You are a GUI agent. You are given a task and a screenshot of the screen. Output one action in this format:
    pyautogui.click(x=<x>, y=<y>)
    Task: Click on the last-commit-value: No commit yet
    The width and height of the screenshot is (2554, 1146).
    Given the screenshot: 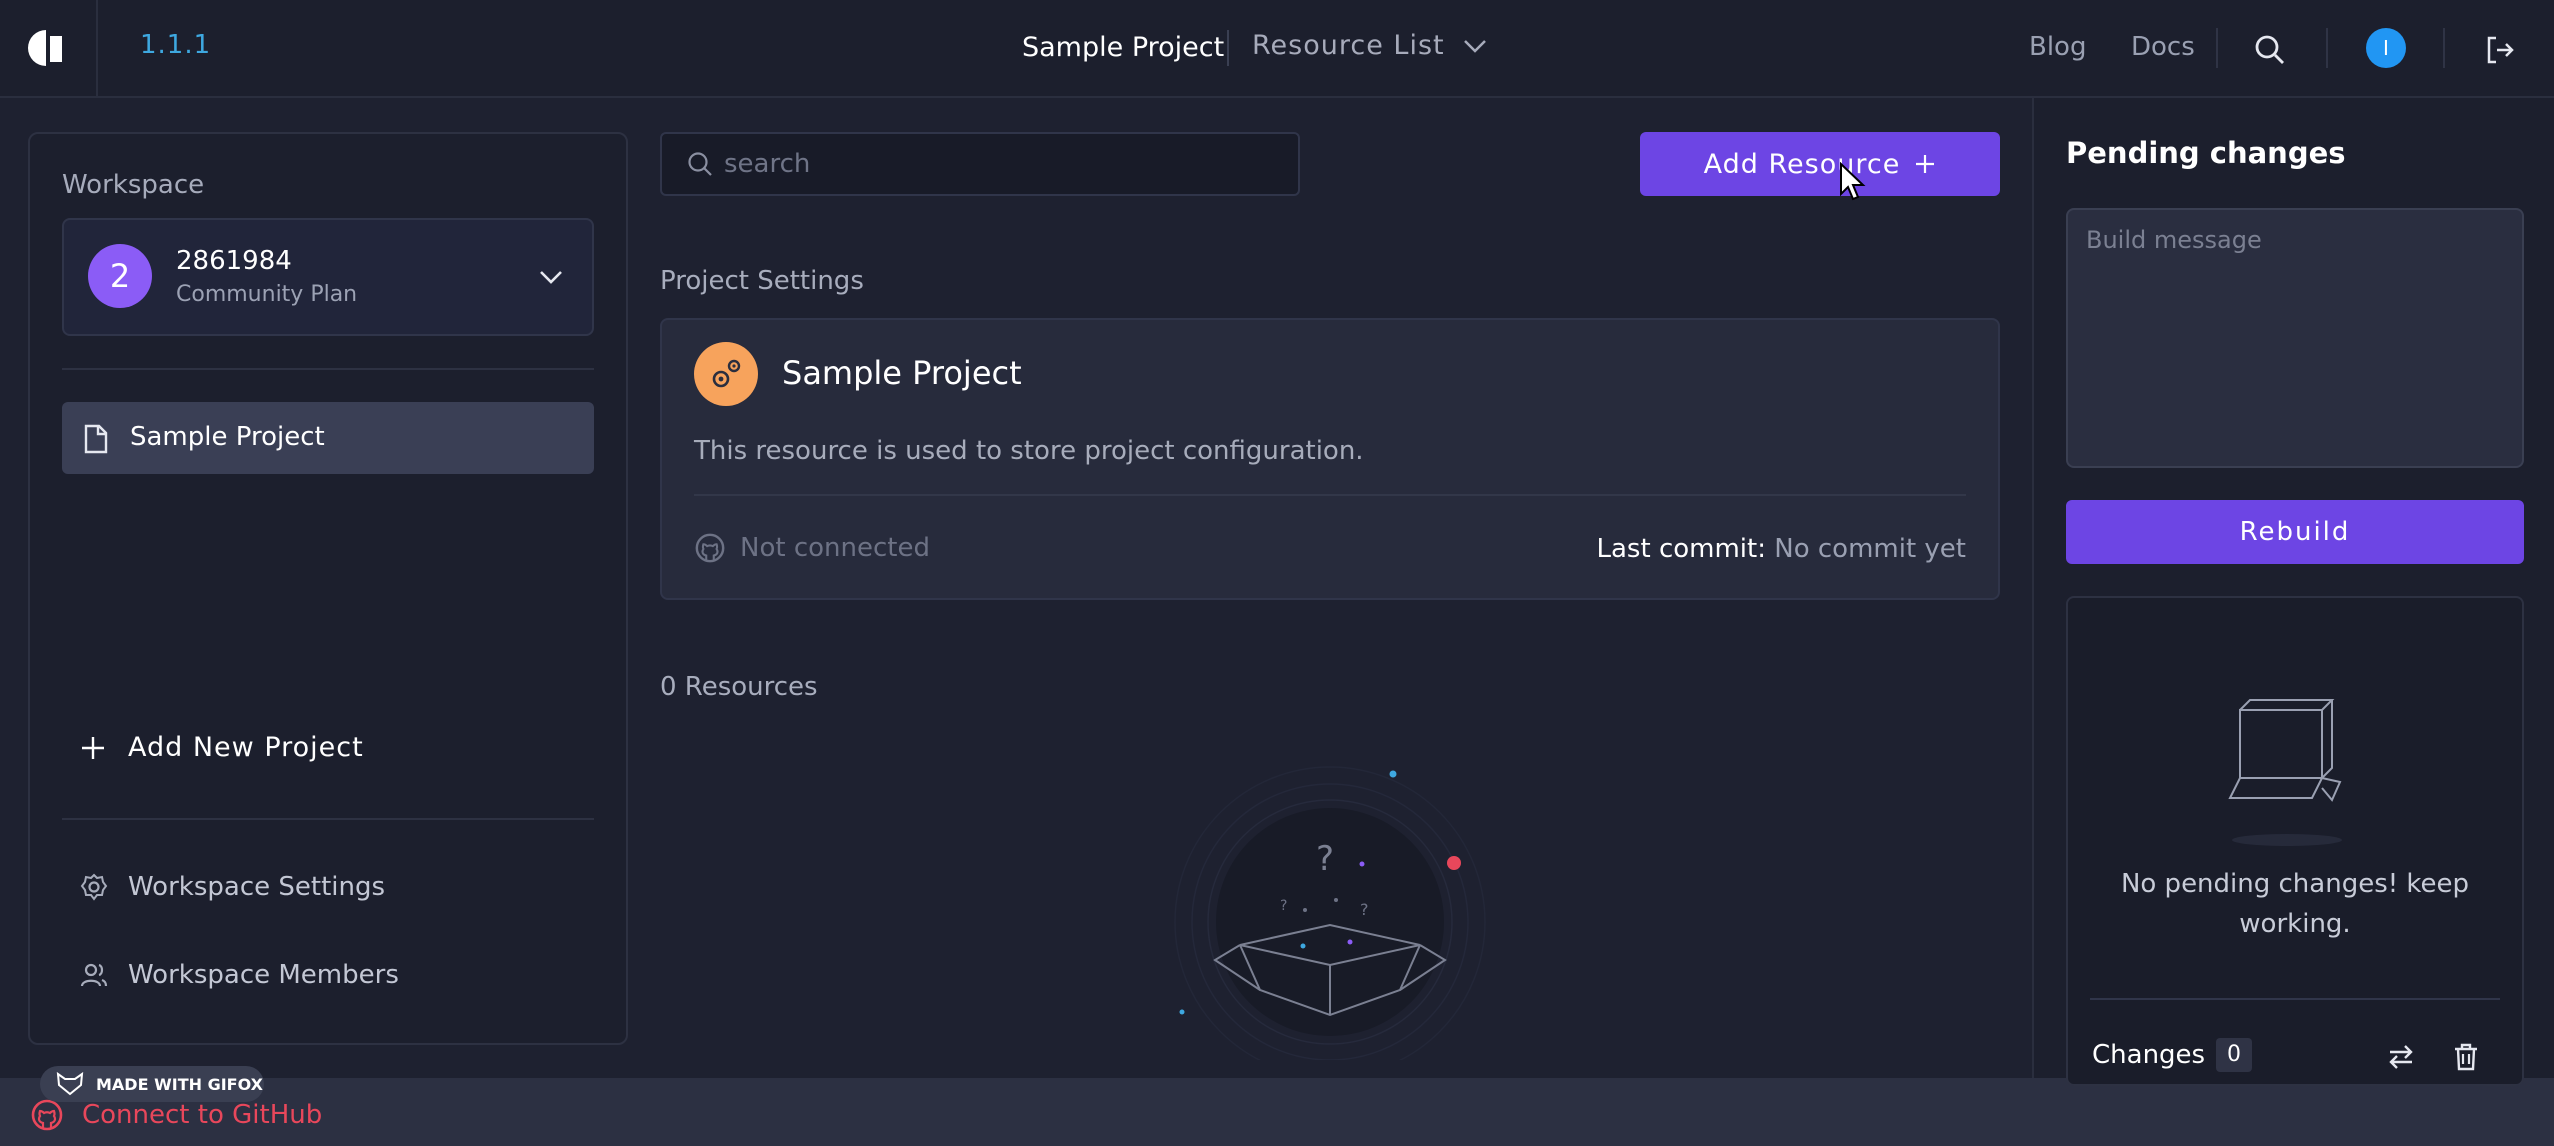 What is the action you would take?
    pyautogui.click(x=1870, y=549)
    